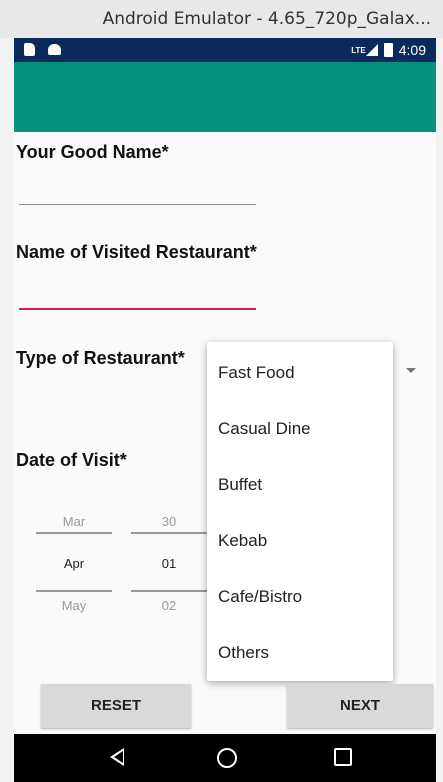 Image resolution: width=443 pixels, height=782 pixels. What do you see at coordinates (343, 757) in the screenshot?
I see `recent-apps-icon` at bounding box center [343, 757].